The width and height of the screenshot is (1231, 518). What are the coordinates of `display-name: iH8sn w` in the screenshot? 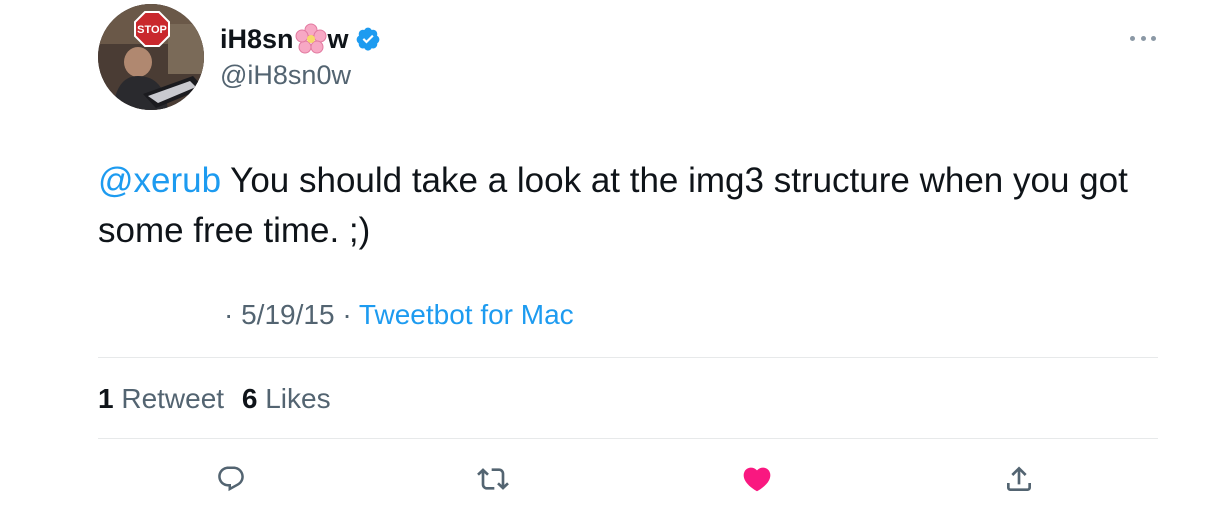 It's located at (300, 39).